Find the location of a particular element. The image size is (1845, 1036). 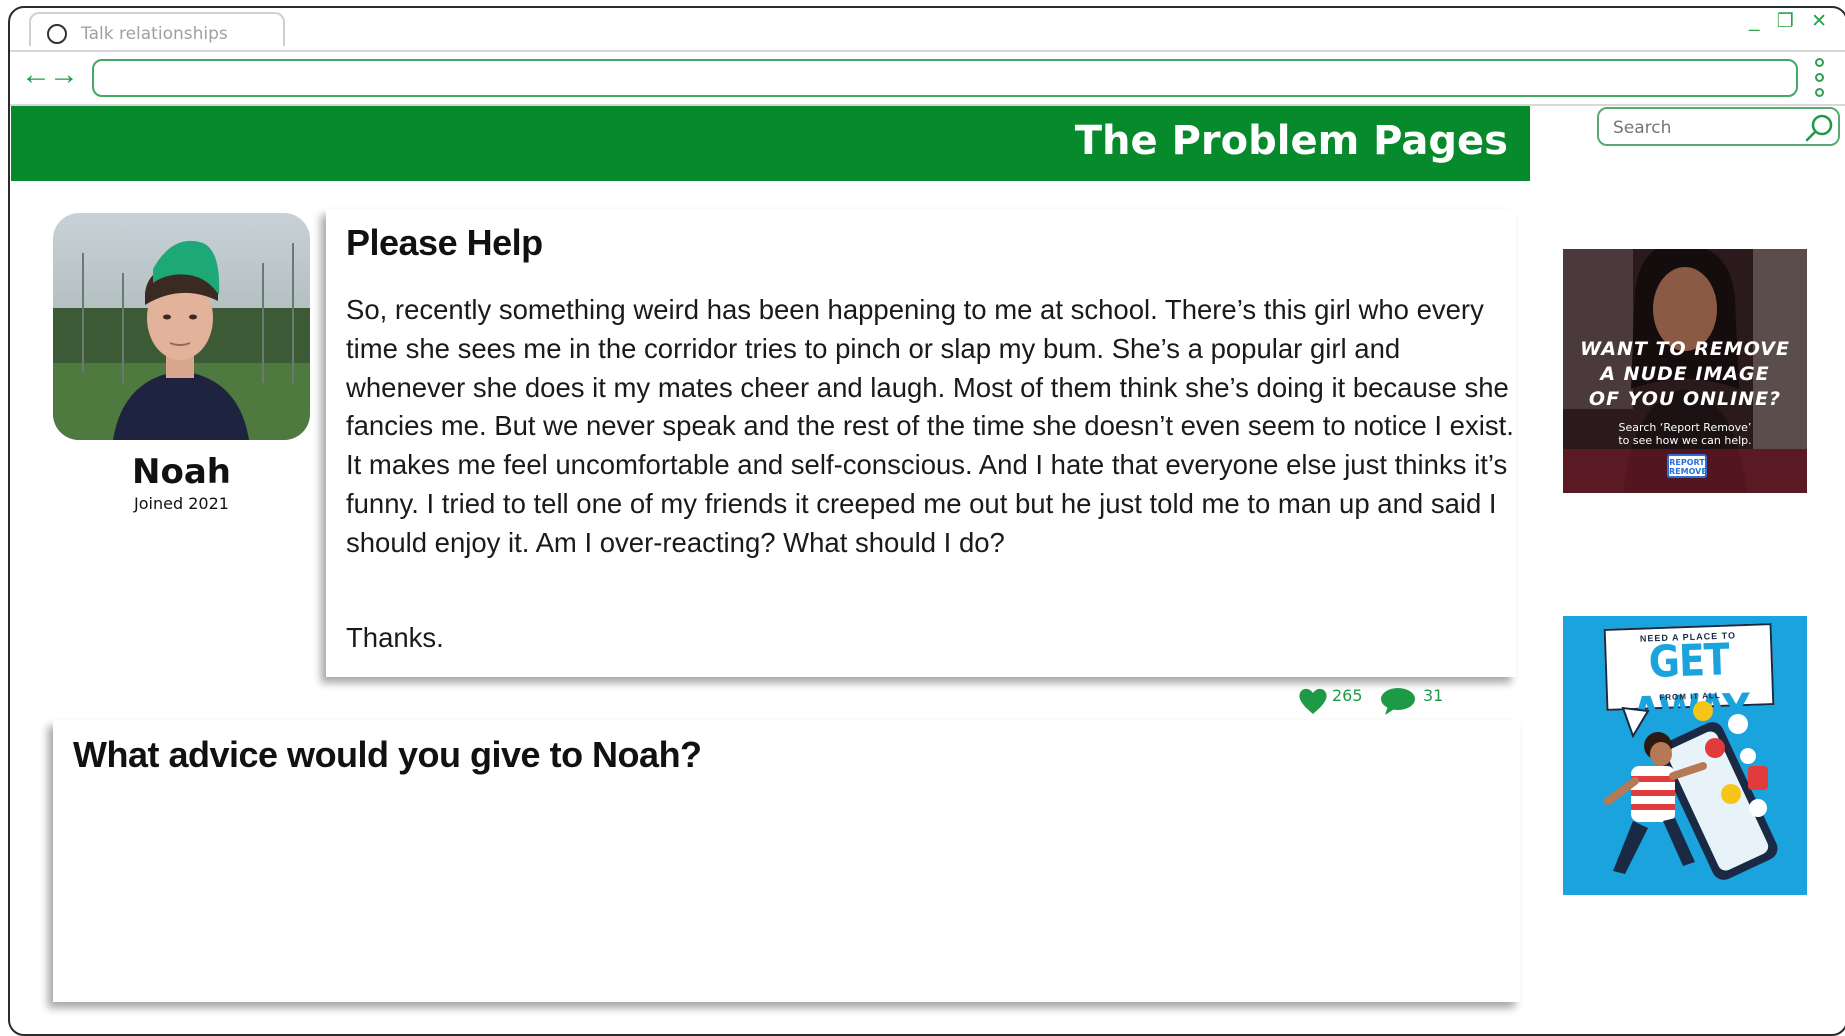

heart-icon is located at coordinates (1313, 701).